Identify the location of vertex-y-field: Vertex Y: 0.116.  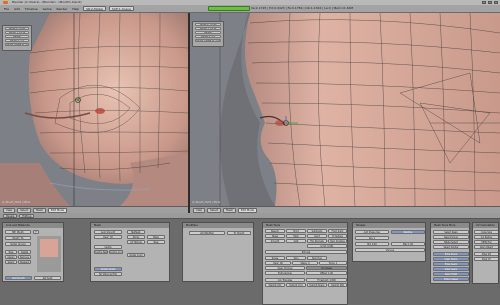
(208, 28).